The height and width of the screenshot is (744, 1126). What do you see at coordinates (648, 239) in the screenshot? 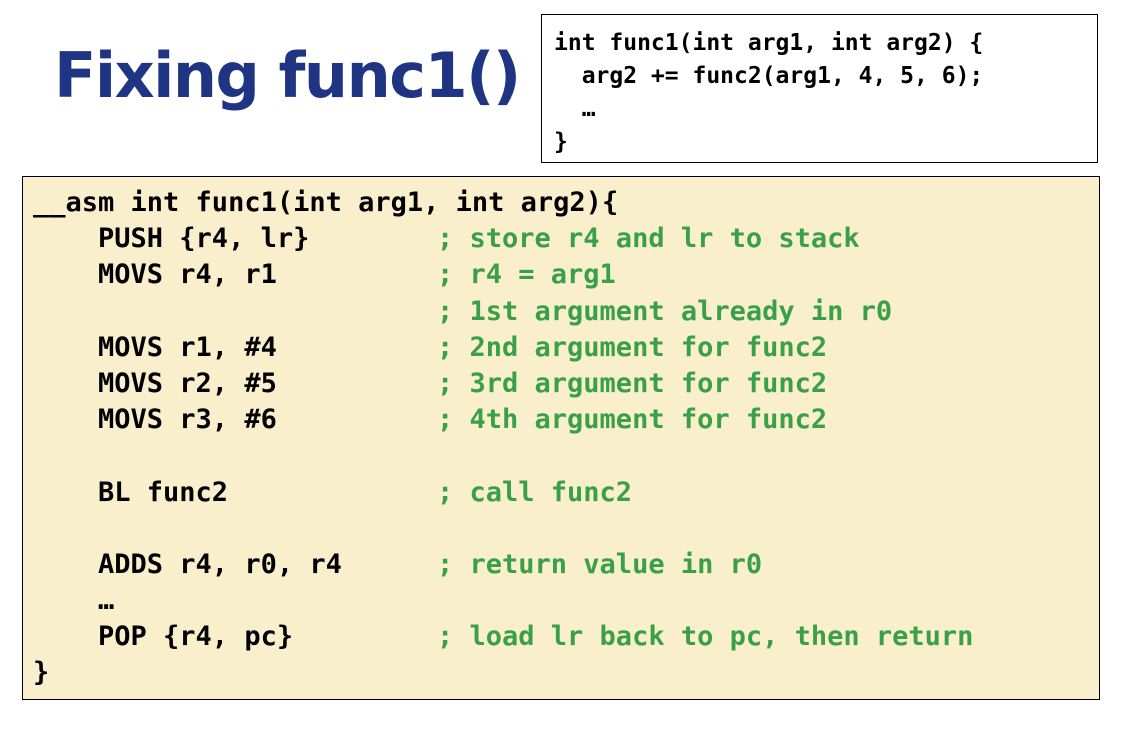
I see `asm-comment: ; store r4 and lr to stack` at bounding box center [648, 239].